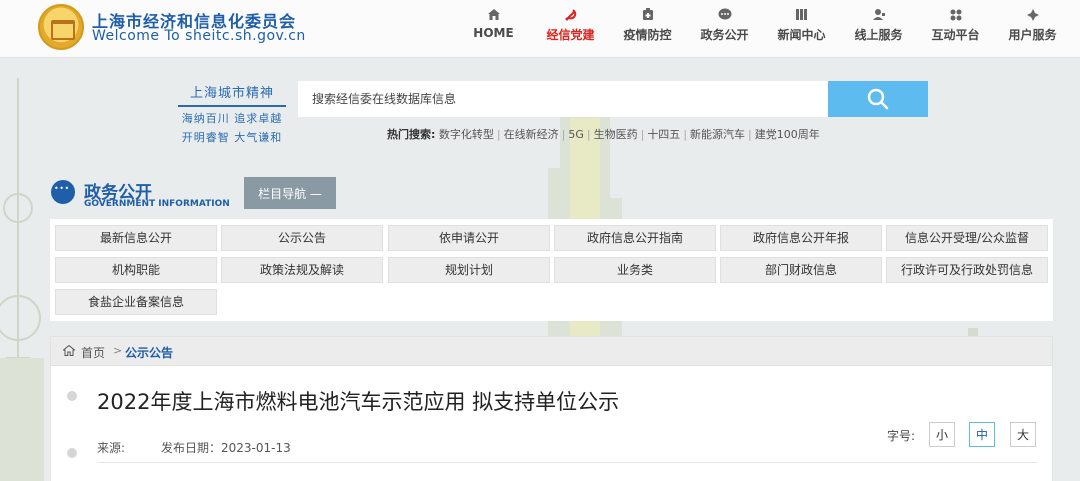 This screenshot has height=481, width=1080. I want to click on nav-item-gov-affairs: 政务公开, so click(724, 29).